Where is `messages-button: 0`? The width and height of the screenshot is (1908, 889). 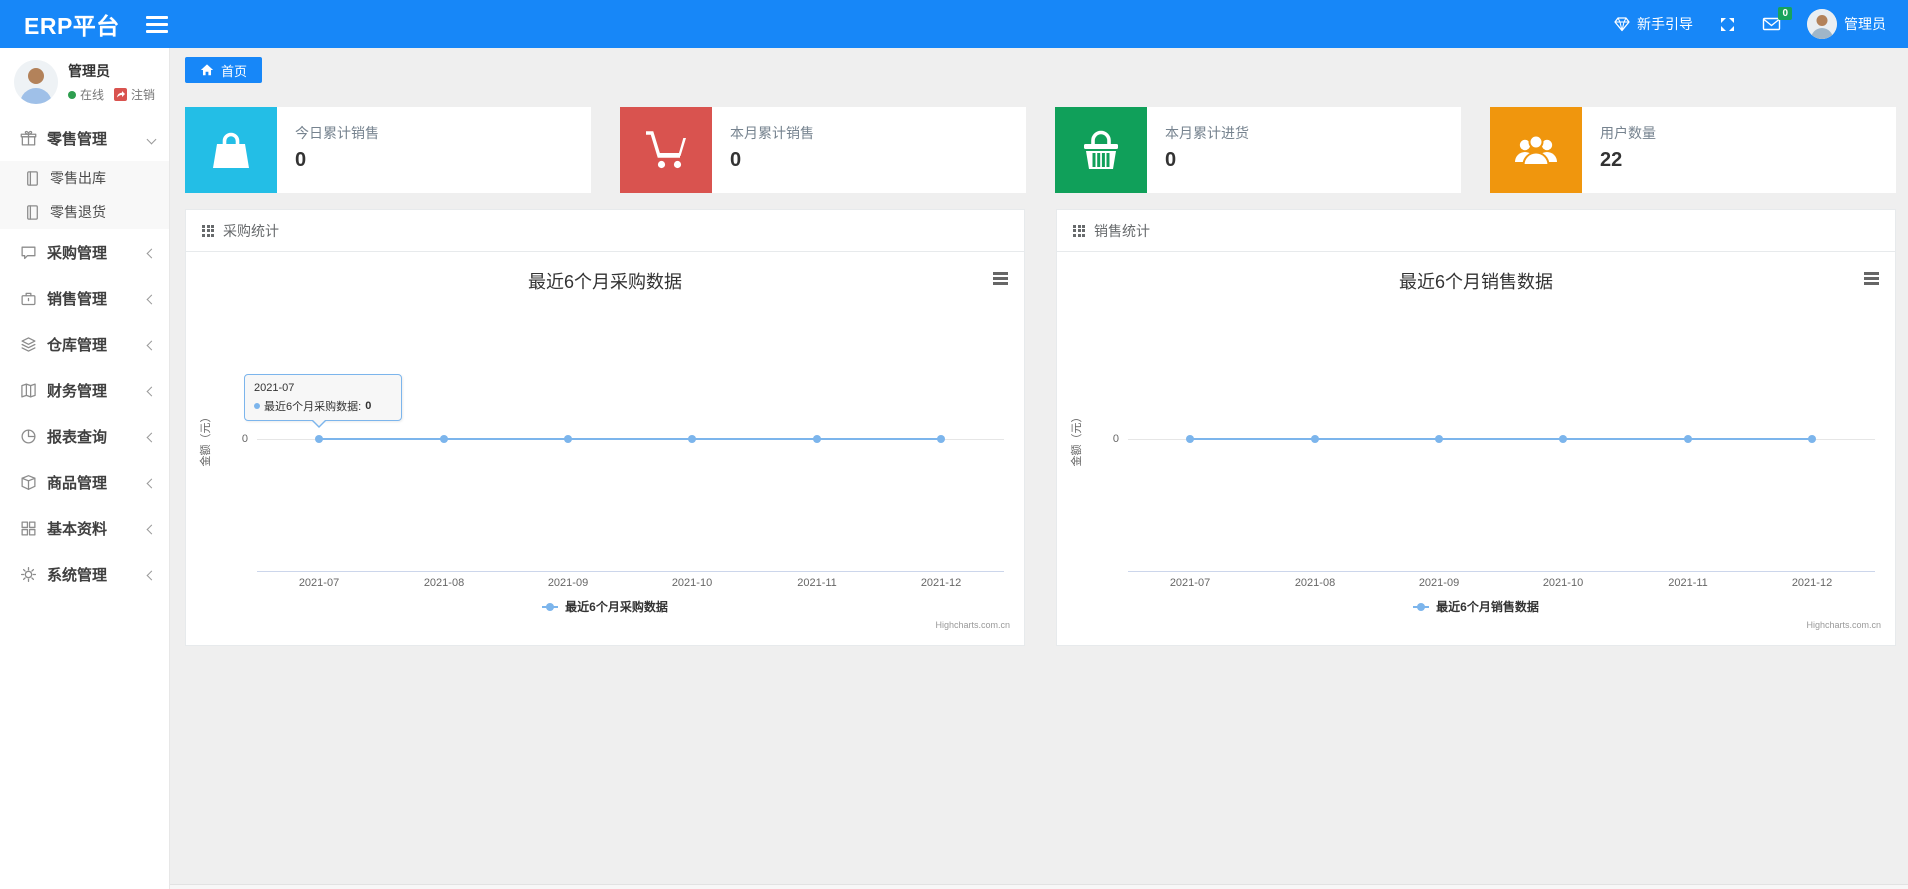
messages-button: 0 is located at coordinates (1777, 19).